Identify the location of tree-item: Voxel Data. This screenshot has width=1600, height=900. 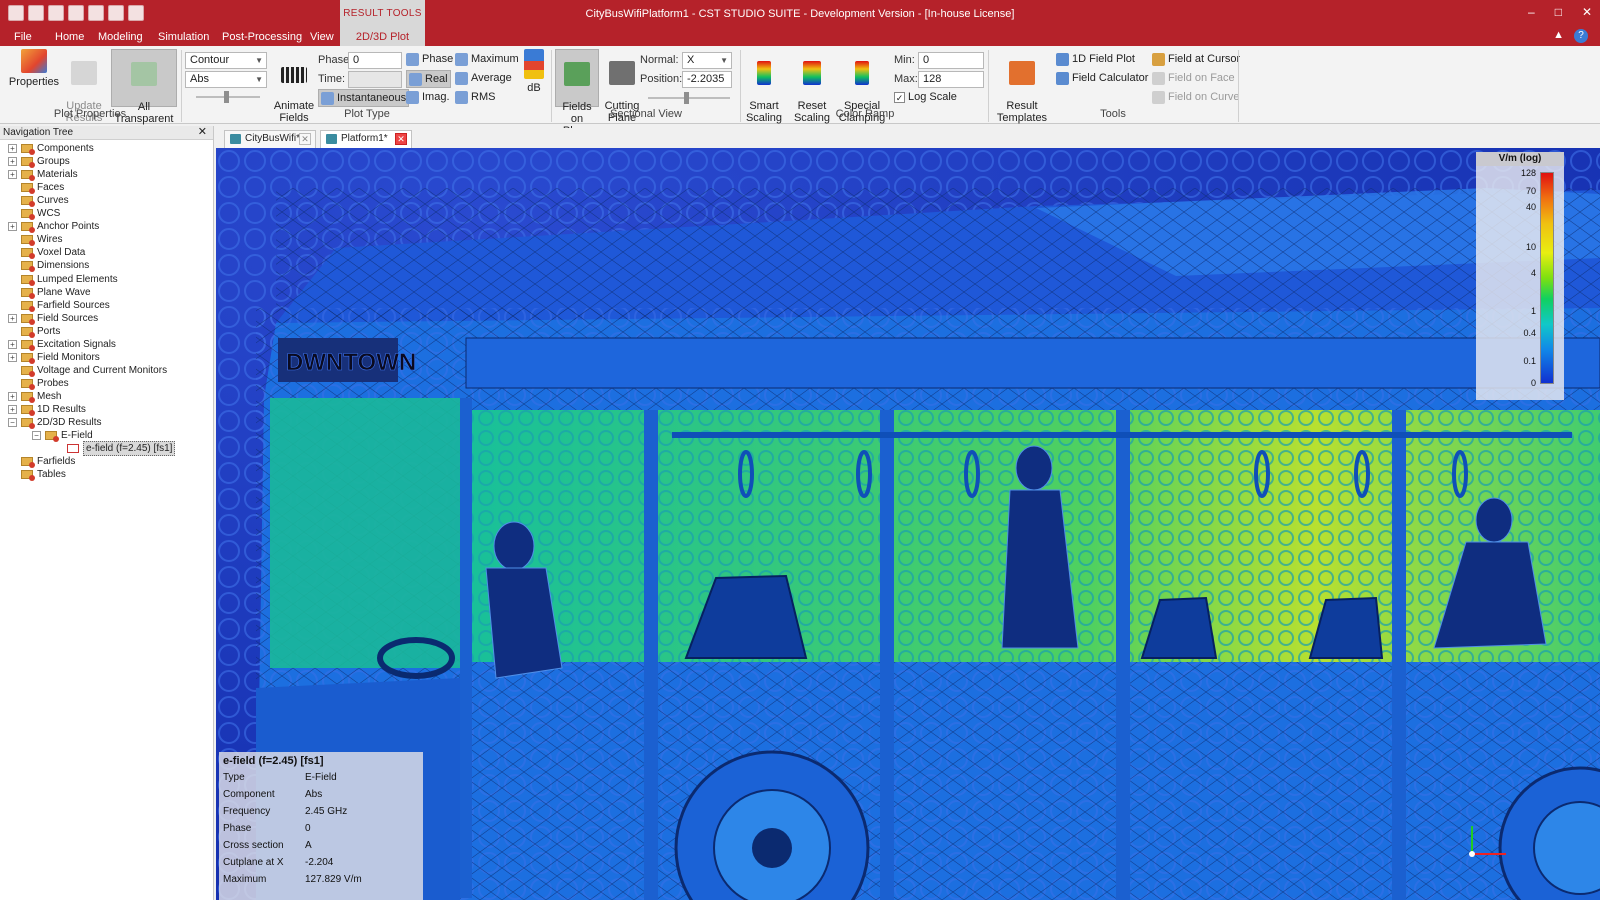
(46, 253).